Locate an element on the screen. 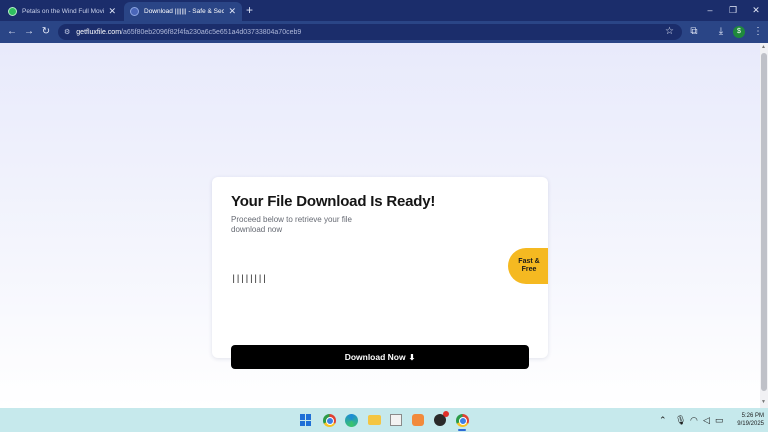  scroll-up-icon: ▲ is located at coordinates (763, 47).